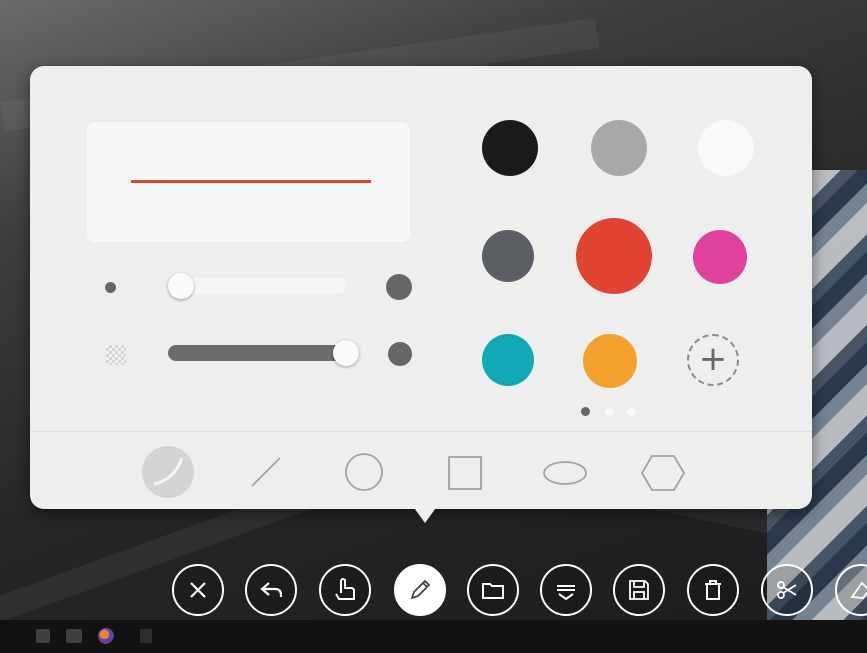 Image resolution: width=867 pixels, height=653 pixels. I want to click on size-large-icon, so click(399, 287).